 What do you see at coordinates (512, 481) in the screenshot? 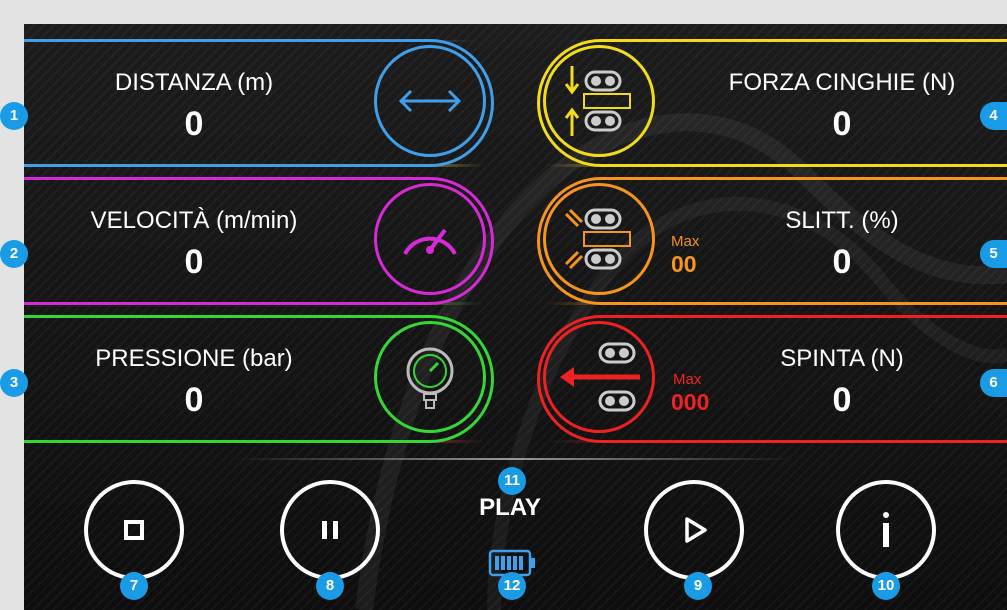
I see `callout-badge: 11` at bounding box center [512, 481].